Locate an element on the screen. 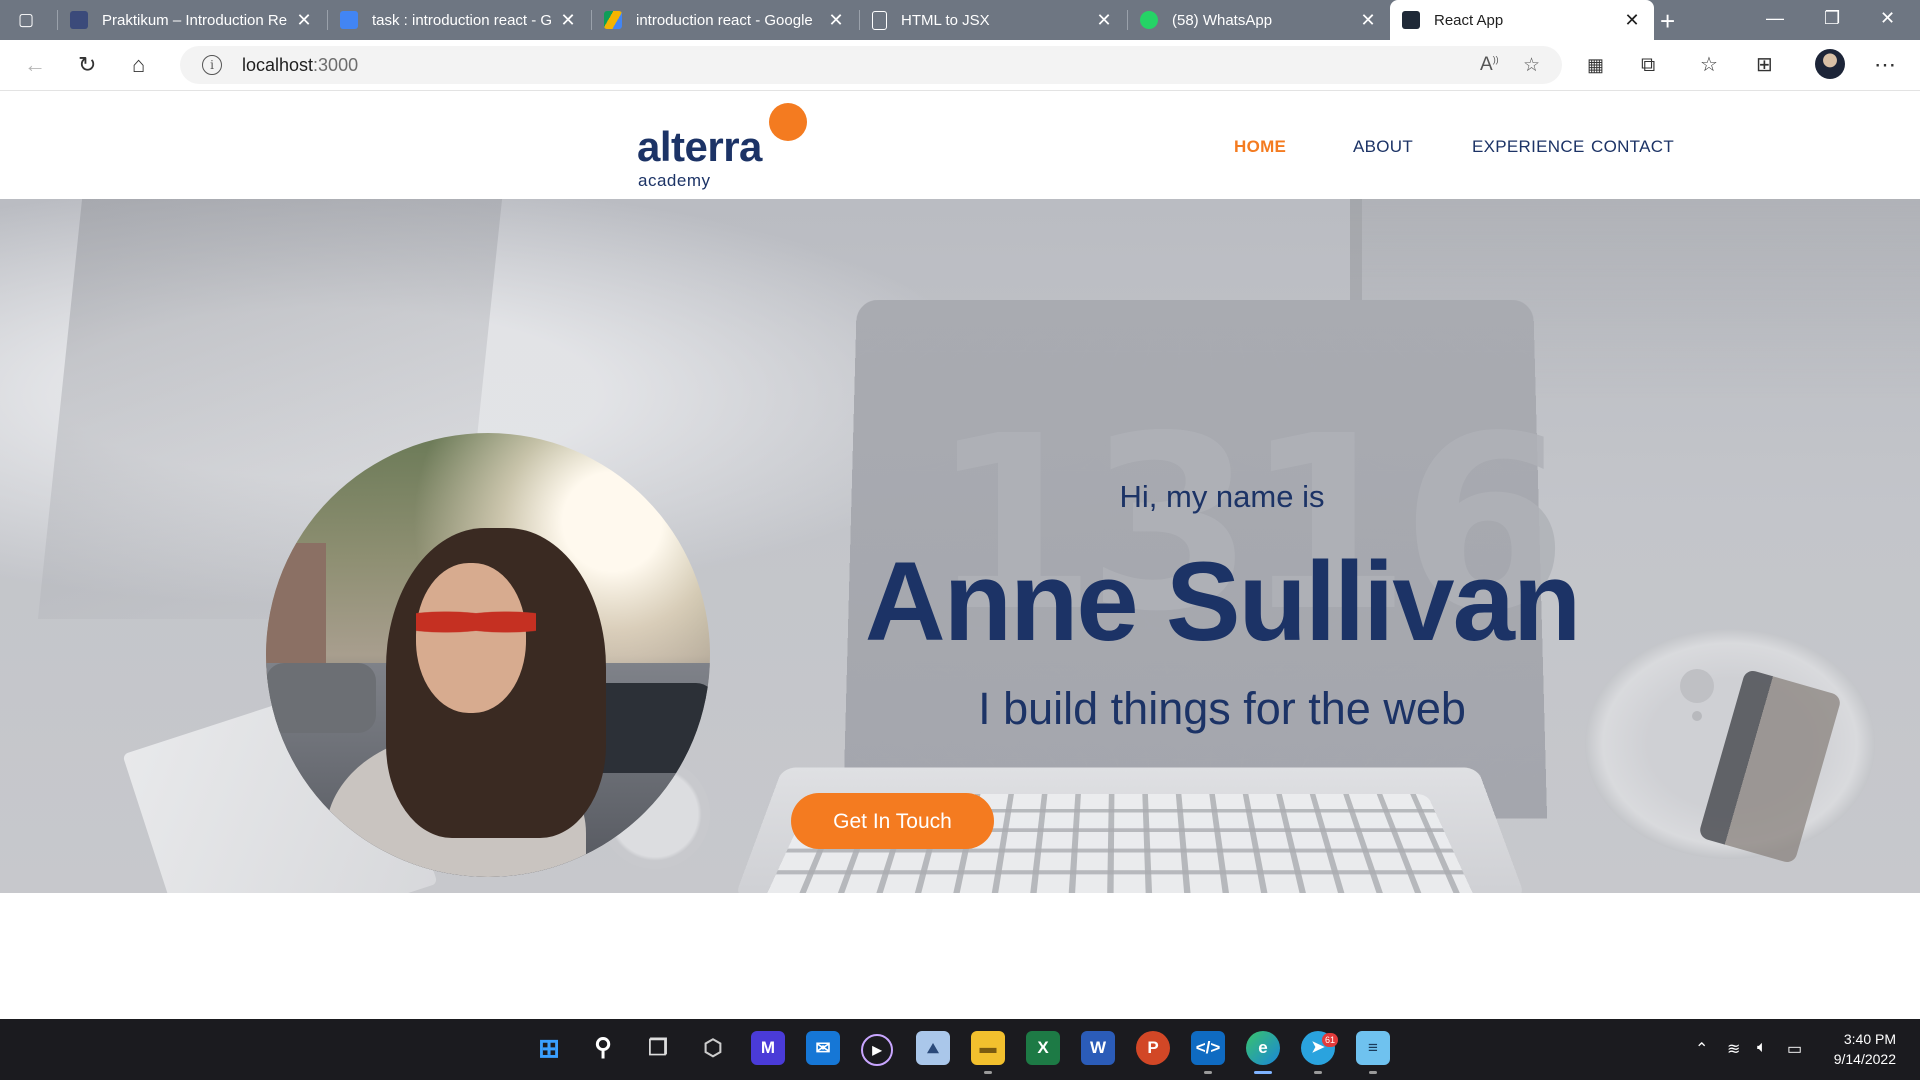  excel-icon: X is located at coordinates (1043, 1048).